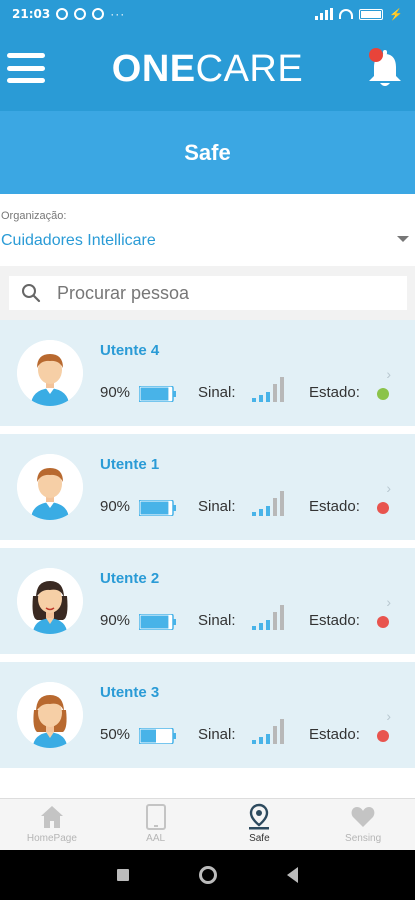 This screenshot has height=900, width=415. Describe the element at coordinates (118, 14) in the screenshot. I see `more-notifications-icon: ···` at that location.